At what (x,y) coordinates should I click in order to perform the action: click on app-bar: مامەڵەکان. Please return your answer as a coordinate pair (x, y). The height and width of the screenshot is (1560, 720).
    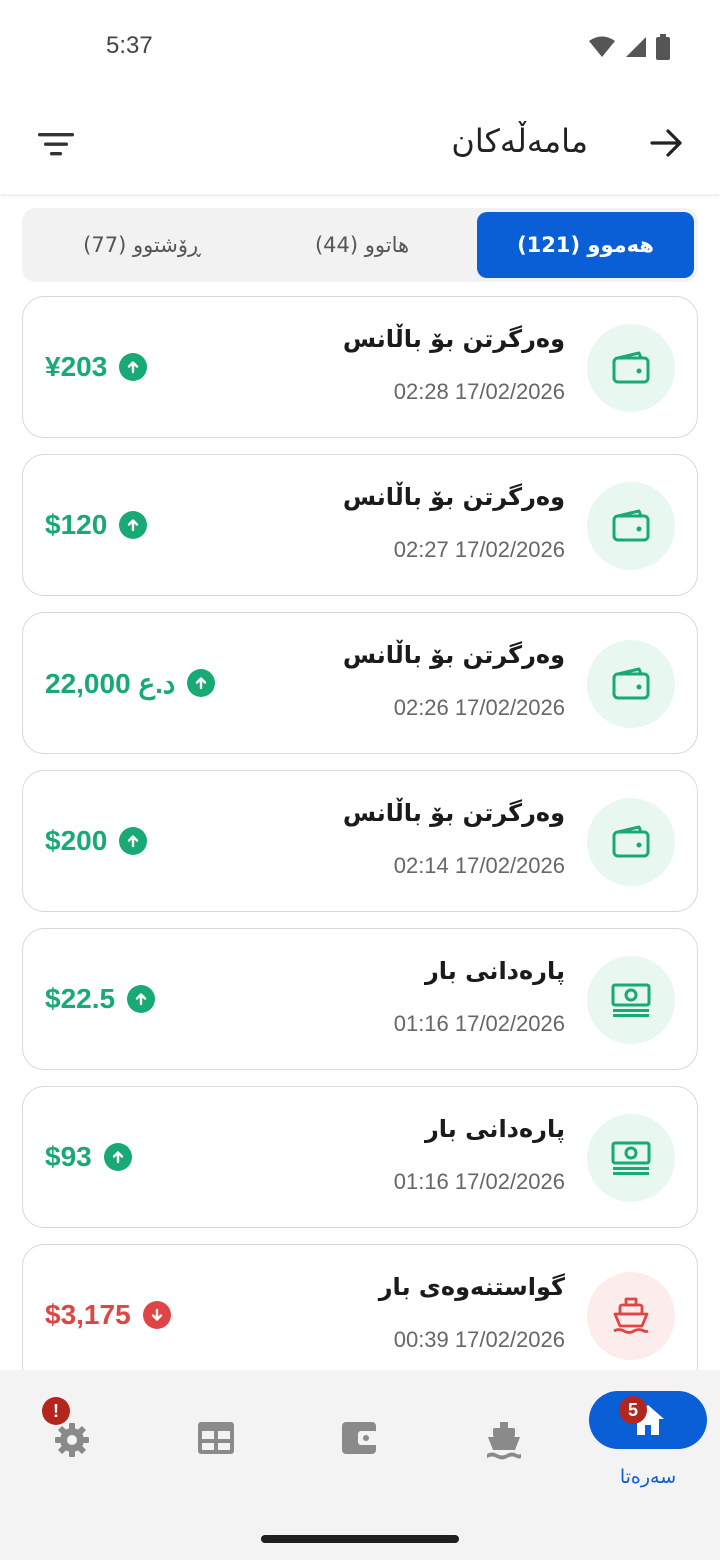
    Looking at the image, I should click on (360, 145).